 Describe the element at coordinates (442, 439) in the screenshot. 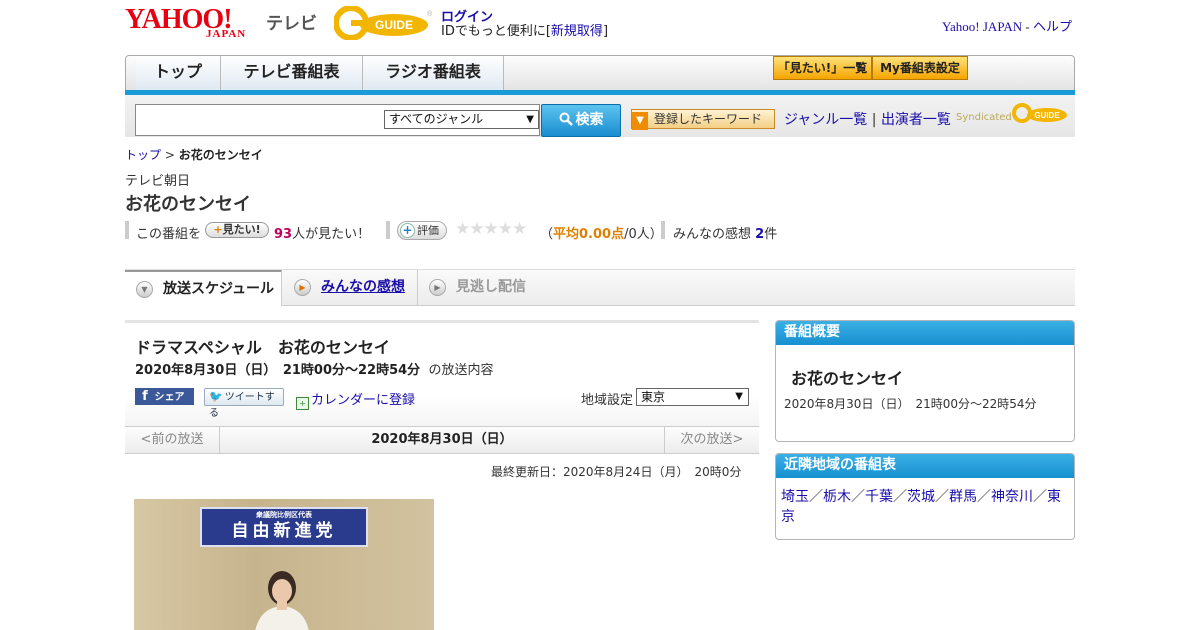

I see `current-date: 2020年8月30日（日）` at that location.